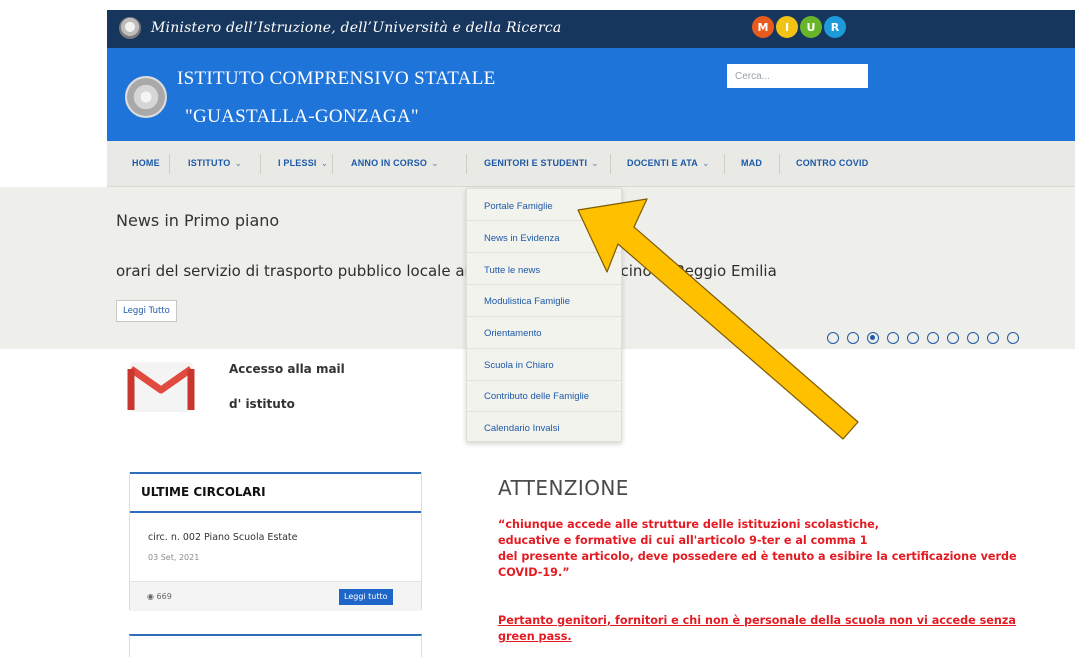 This screenshot has height=657, width=1075. What do you see at coordinates (797, 76) in the screenshot?
I see `search-input` at bounding box center [797, 76].